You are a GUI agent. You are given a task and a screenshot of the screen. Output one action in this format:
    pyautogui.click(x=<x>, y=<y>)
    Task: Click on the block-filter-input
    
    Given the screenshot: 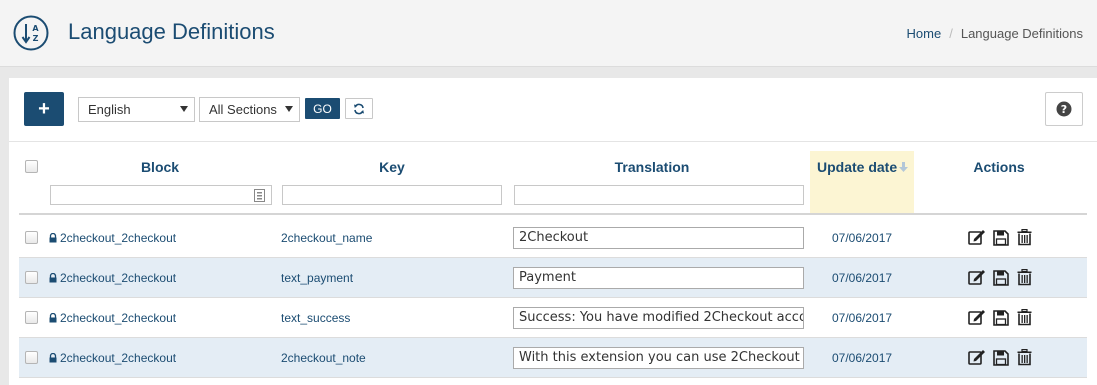 What is the action you would take?
    pyautogui.click(x=161, y=195)
    